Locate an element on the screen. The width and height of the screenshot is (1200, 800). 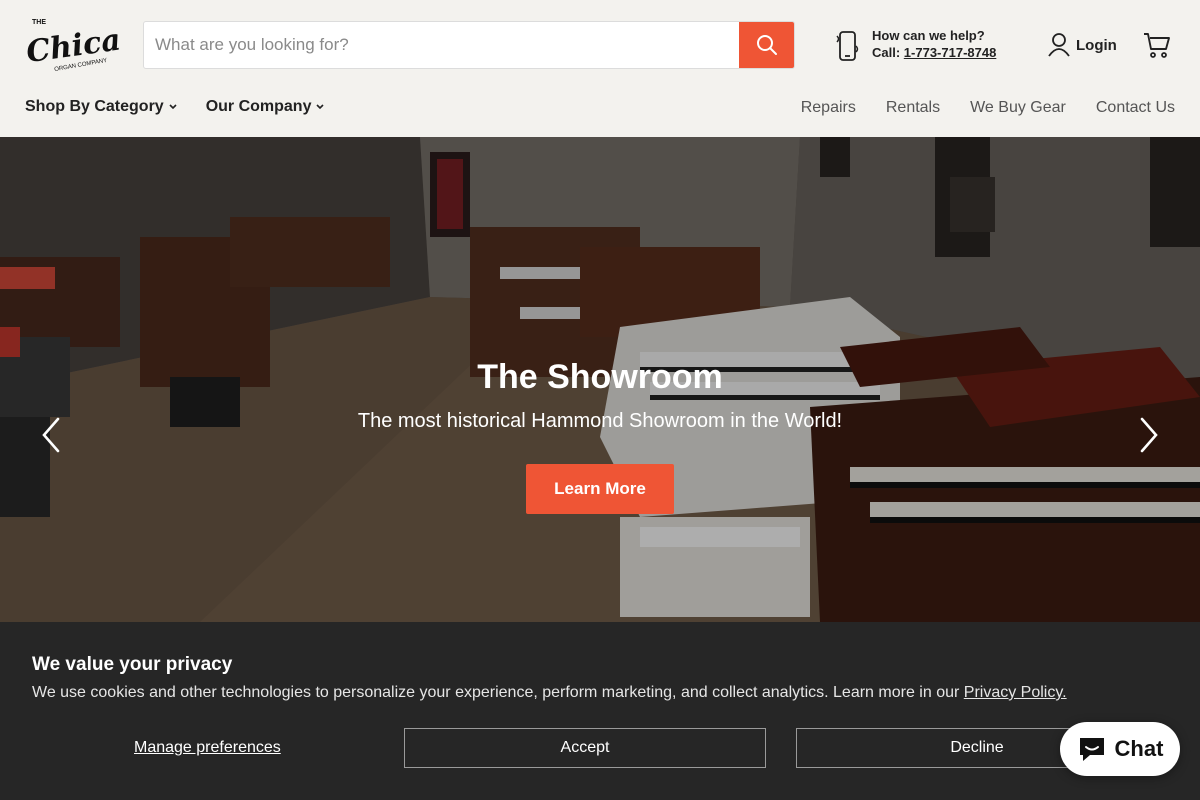
hero-title: The Showroom is located at coordinates (600, 377).